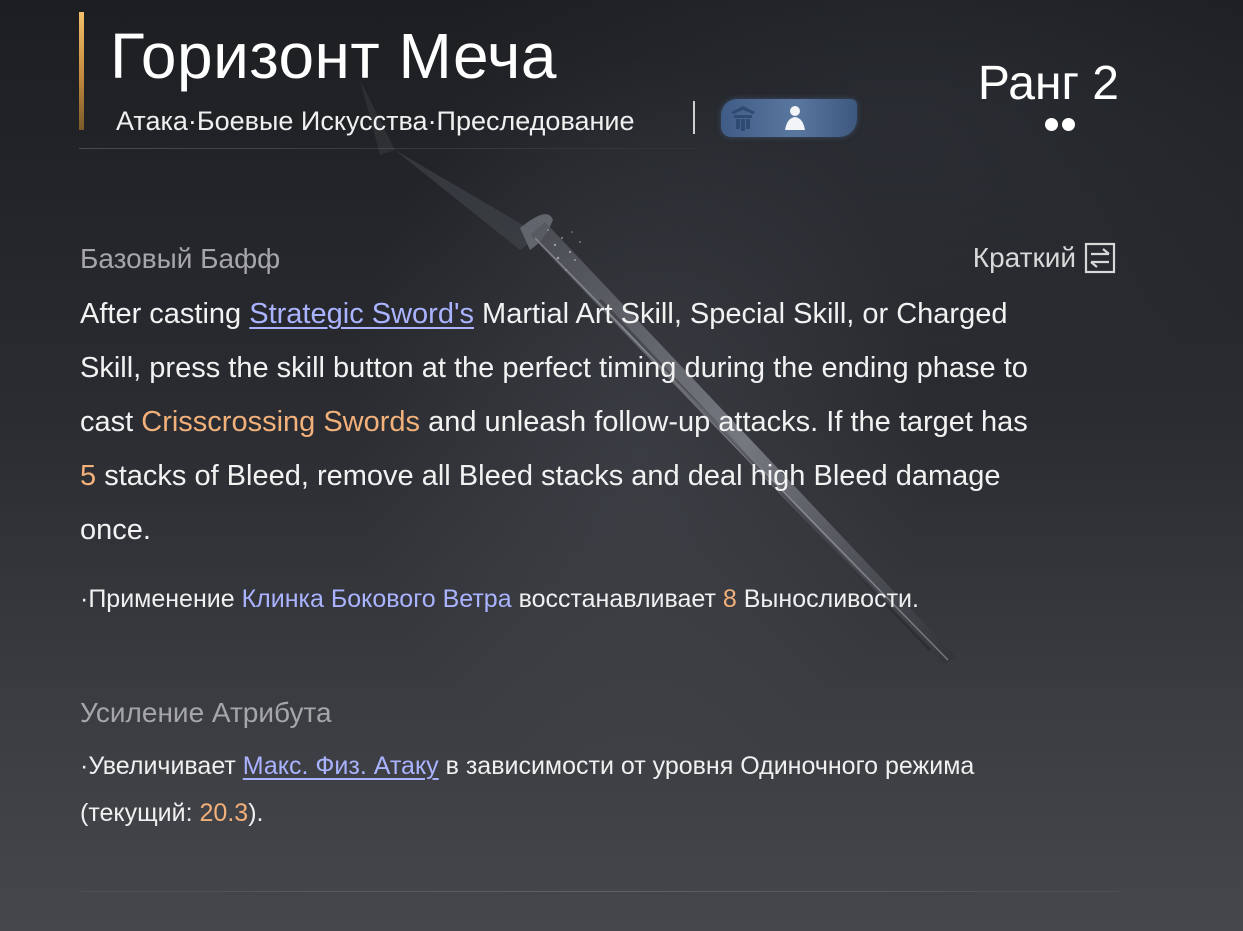 The width and height of the screenshot is (1243, 931). Describe the element at coordinates (827, 599) in the screenshot. I see `bullet-text: Выносливости.` at that location.